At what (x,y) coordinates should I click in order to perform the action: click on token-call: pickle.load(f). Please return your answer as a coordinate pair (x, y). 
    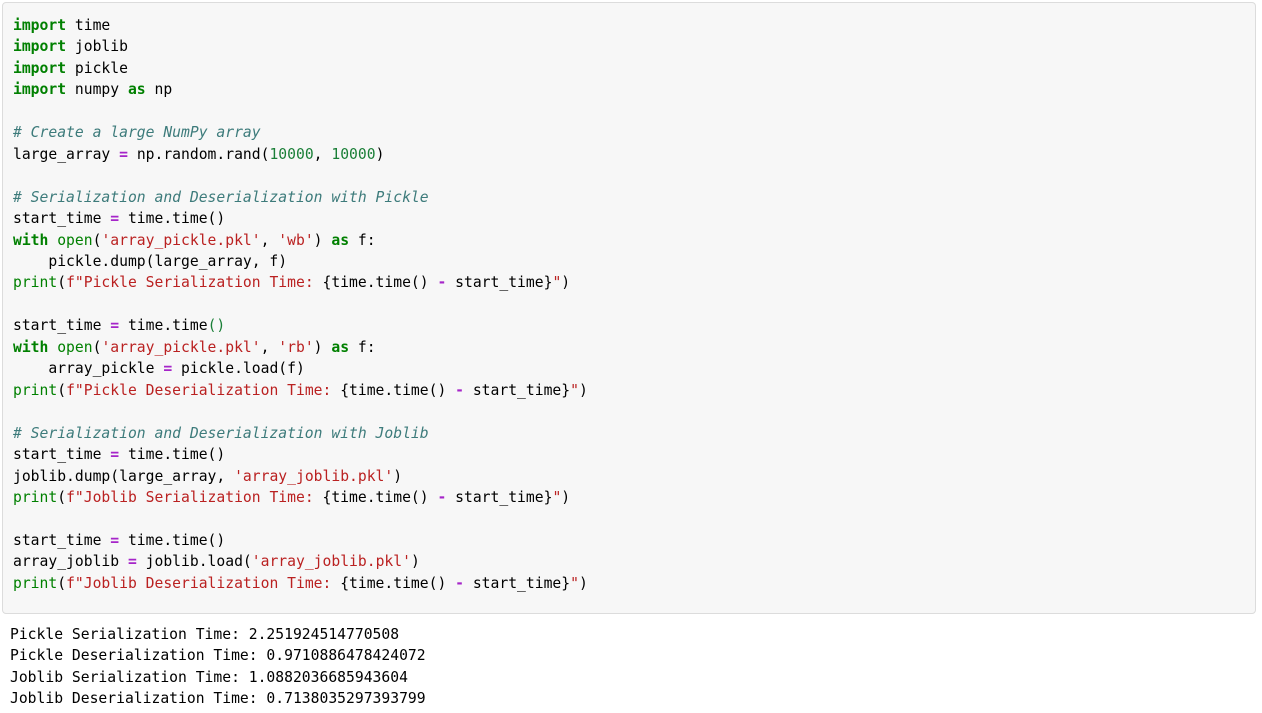
    Looking at the image, I should click on (238, 369).